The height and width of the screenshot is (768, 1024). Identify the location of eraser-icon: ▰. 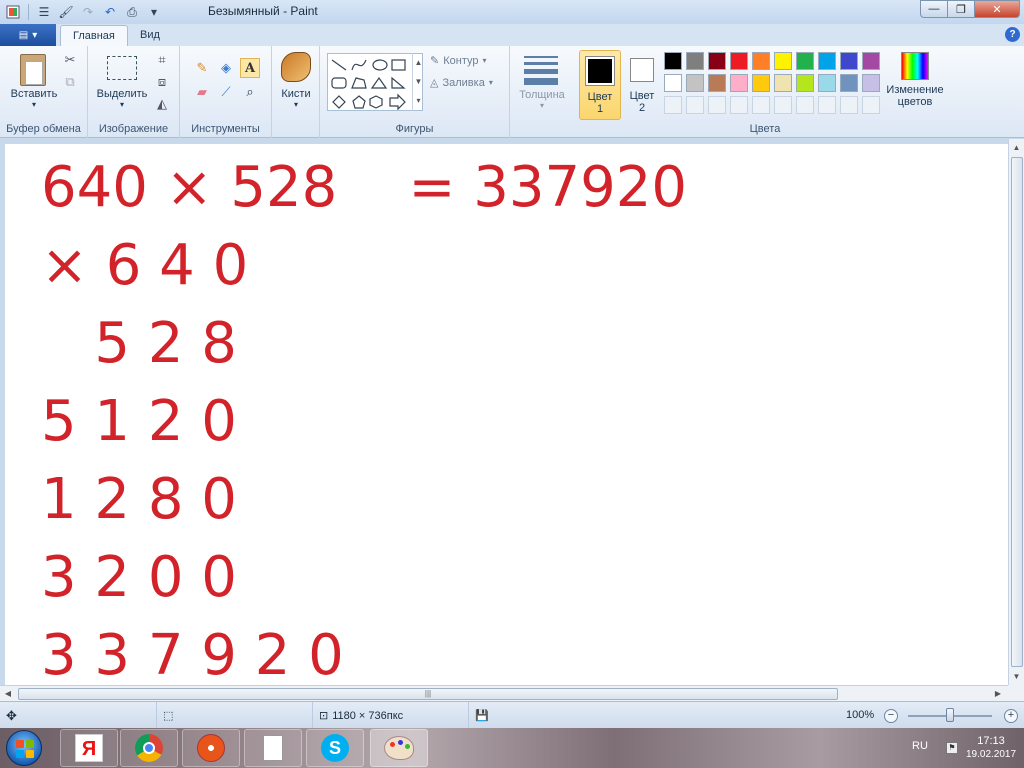
(202, 92).